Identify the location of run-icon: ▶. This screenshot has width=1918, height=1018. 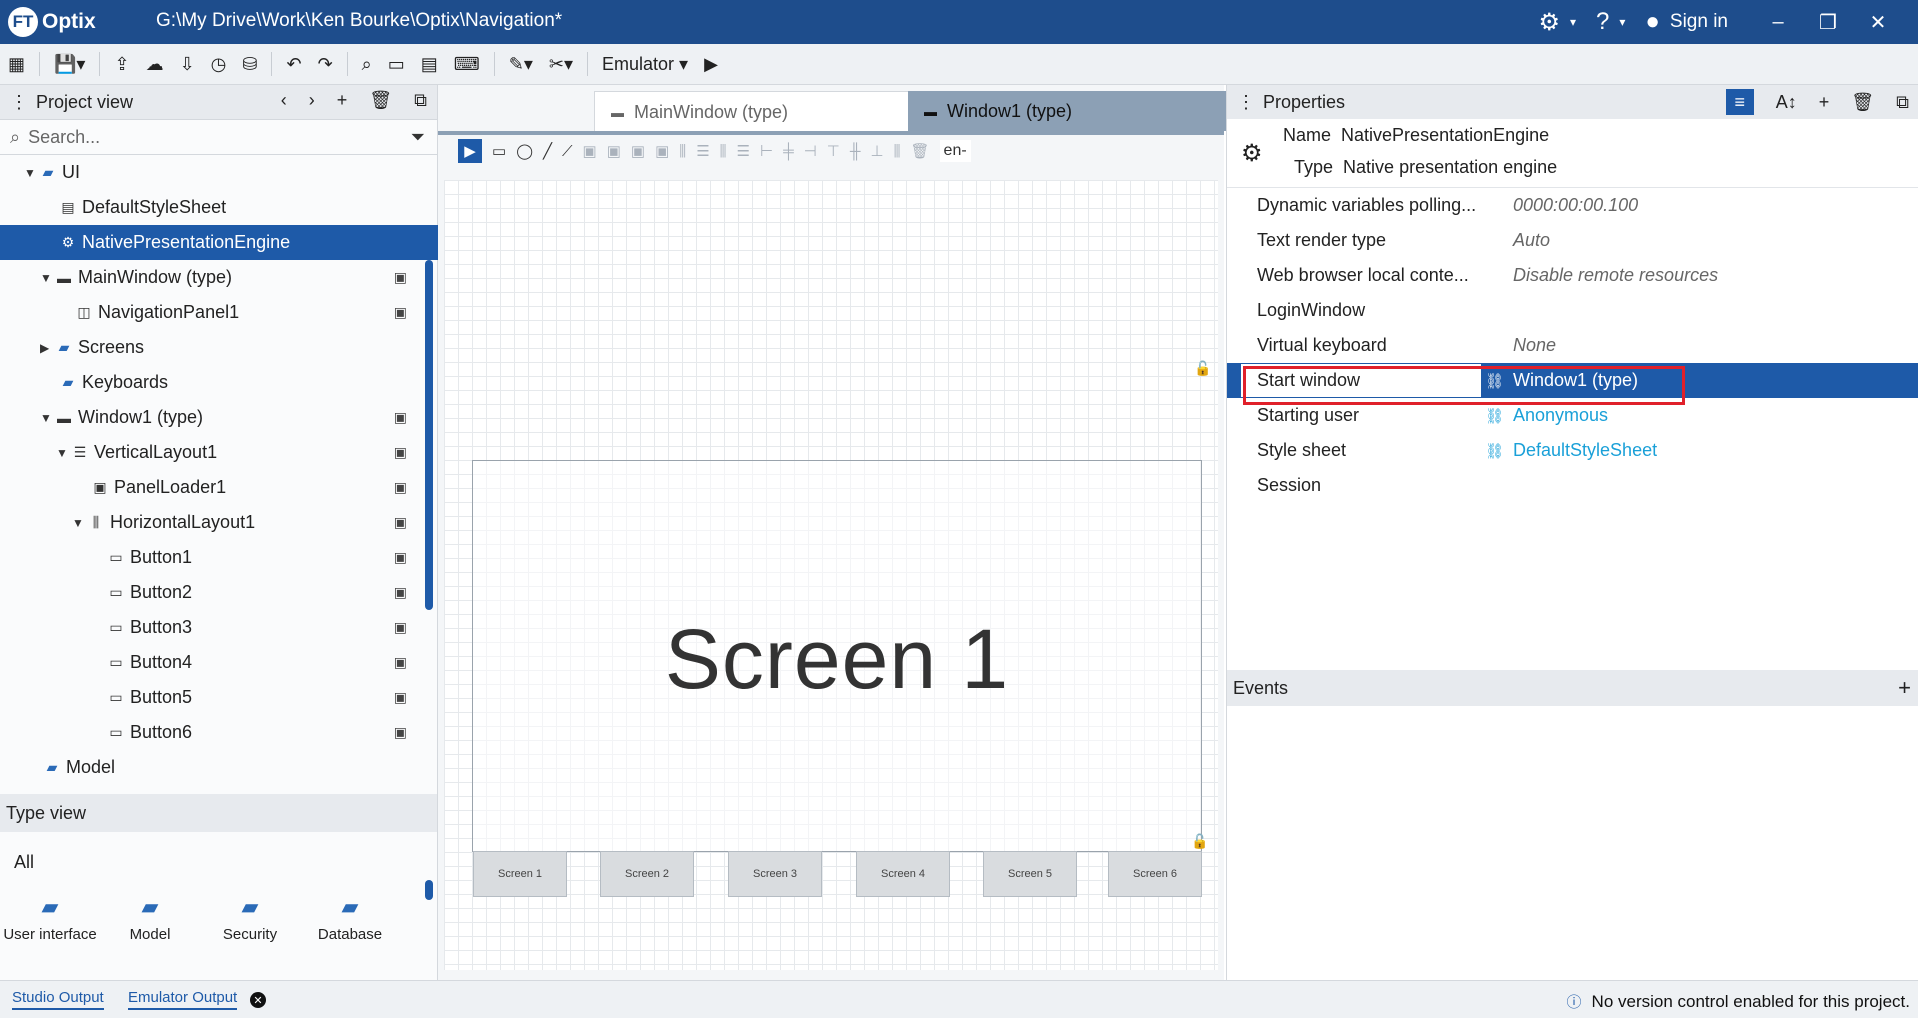
(711, 64).